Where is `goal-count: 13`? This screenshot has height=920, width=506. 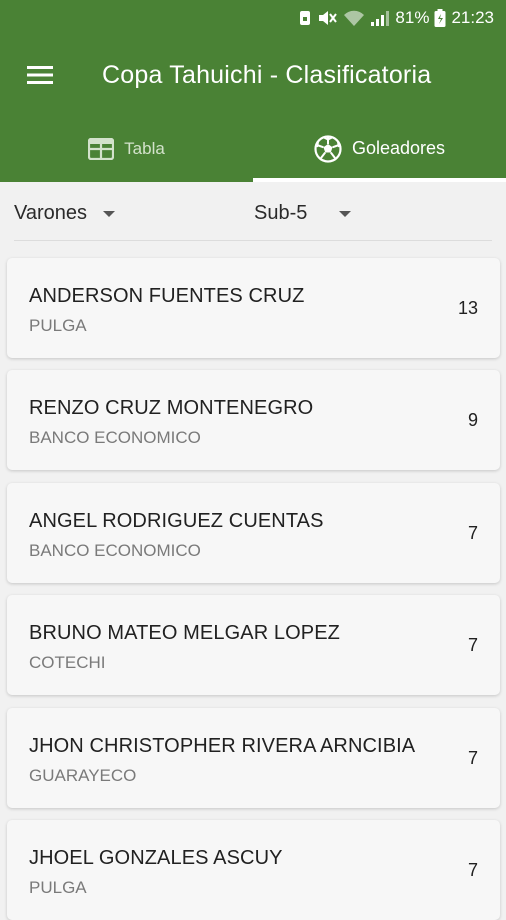 goal-count: 13 is located at coordinates (467, 308).